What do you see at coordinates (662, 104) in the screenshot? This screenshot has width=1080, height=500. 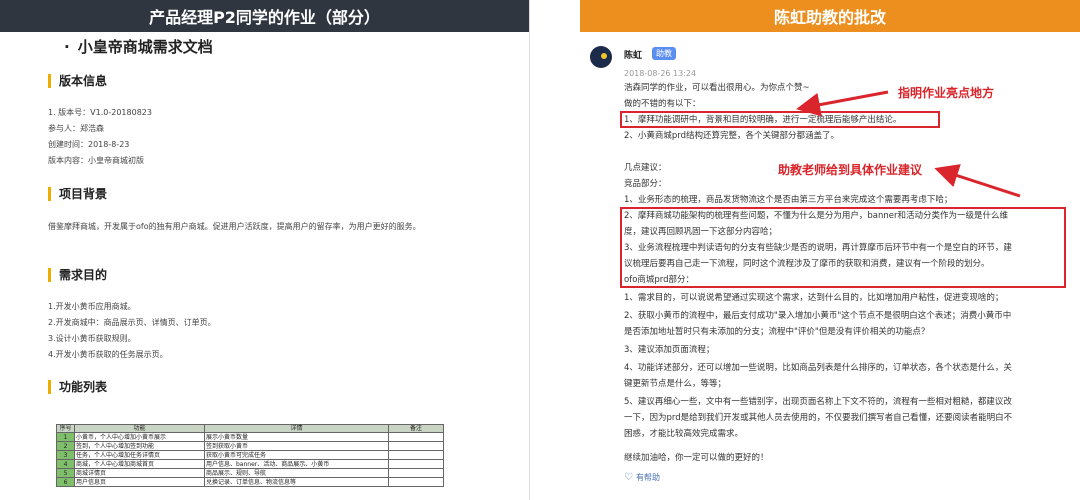 I see `comment-line: 做的不错的有以下：` at bounding box center [662, 104].